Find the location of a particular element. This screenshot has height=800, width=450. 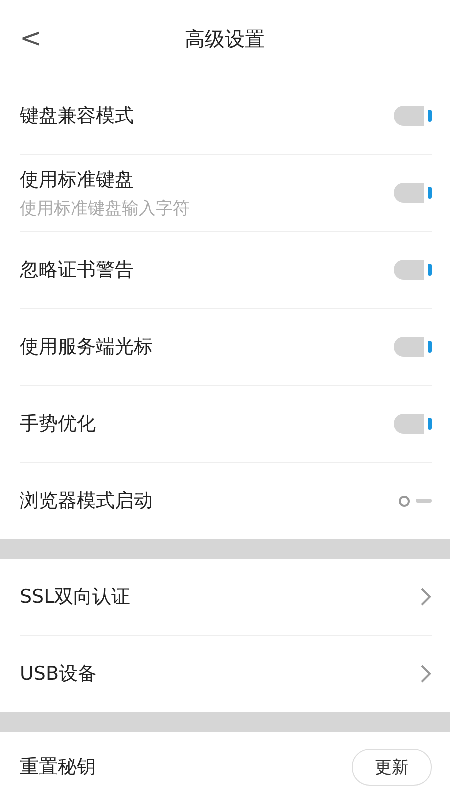

setting-label: 浏览器模式启动 is located at coordinates (86, 501).